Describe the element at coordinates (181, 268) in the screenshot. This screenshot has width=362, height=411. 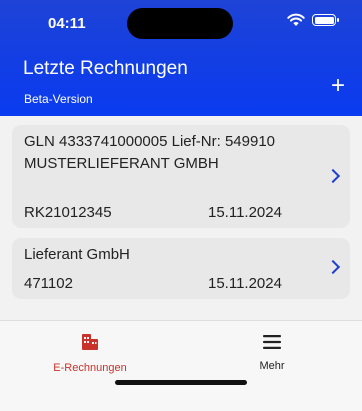
I see `invoice-card: Lieferant GmbH 471102 15.11.2024` at that location.